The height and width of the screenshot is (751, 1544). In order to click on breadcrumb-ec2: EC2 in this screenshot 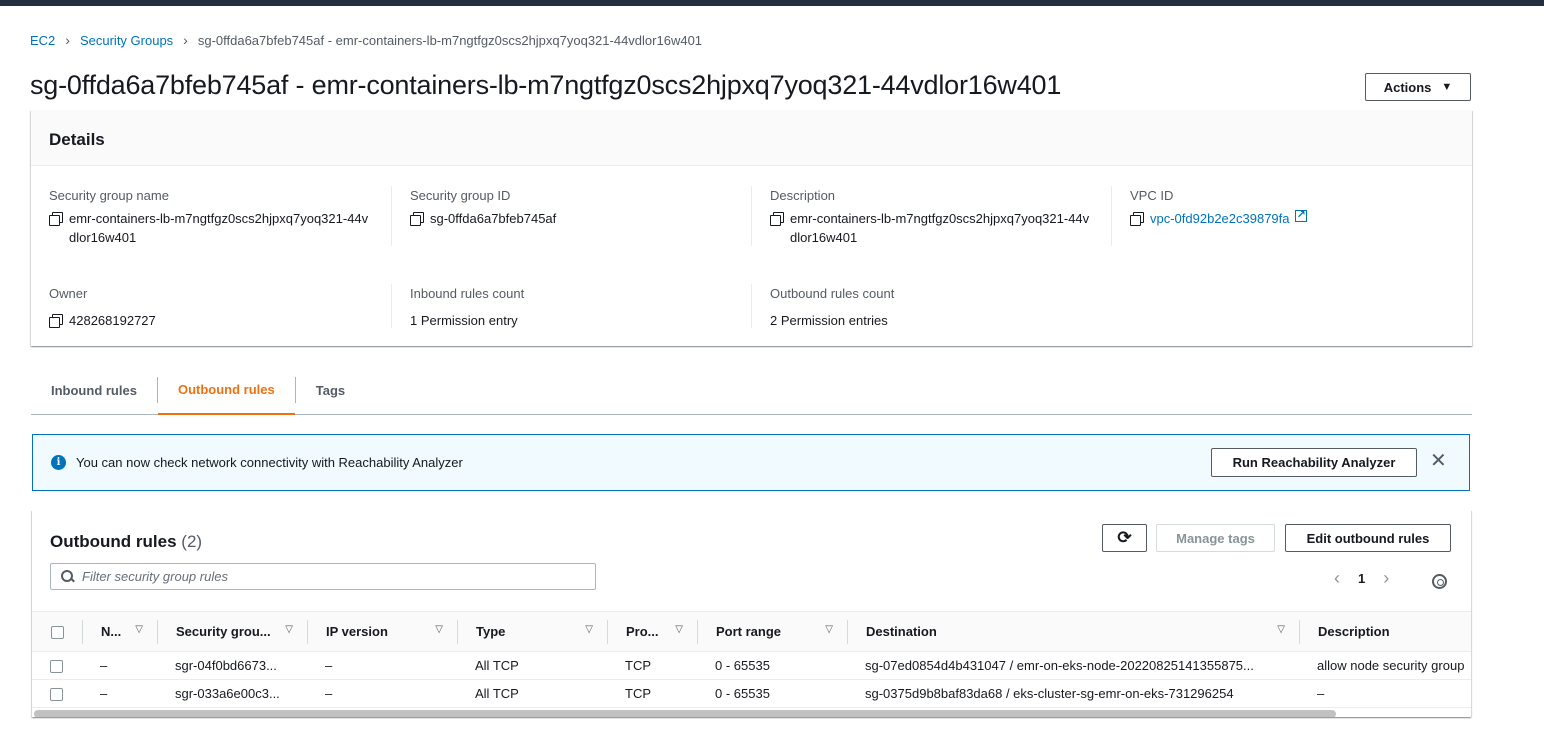, I will do `click(42, 40)`.